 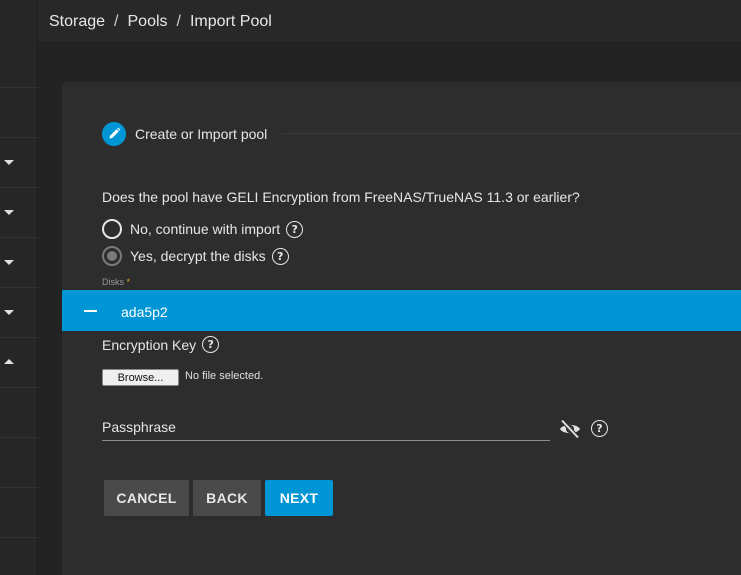 I want to click on passphrase-field: Passphrase, so click(x=139, y=427).